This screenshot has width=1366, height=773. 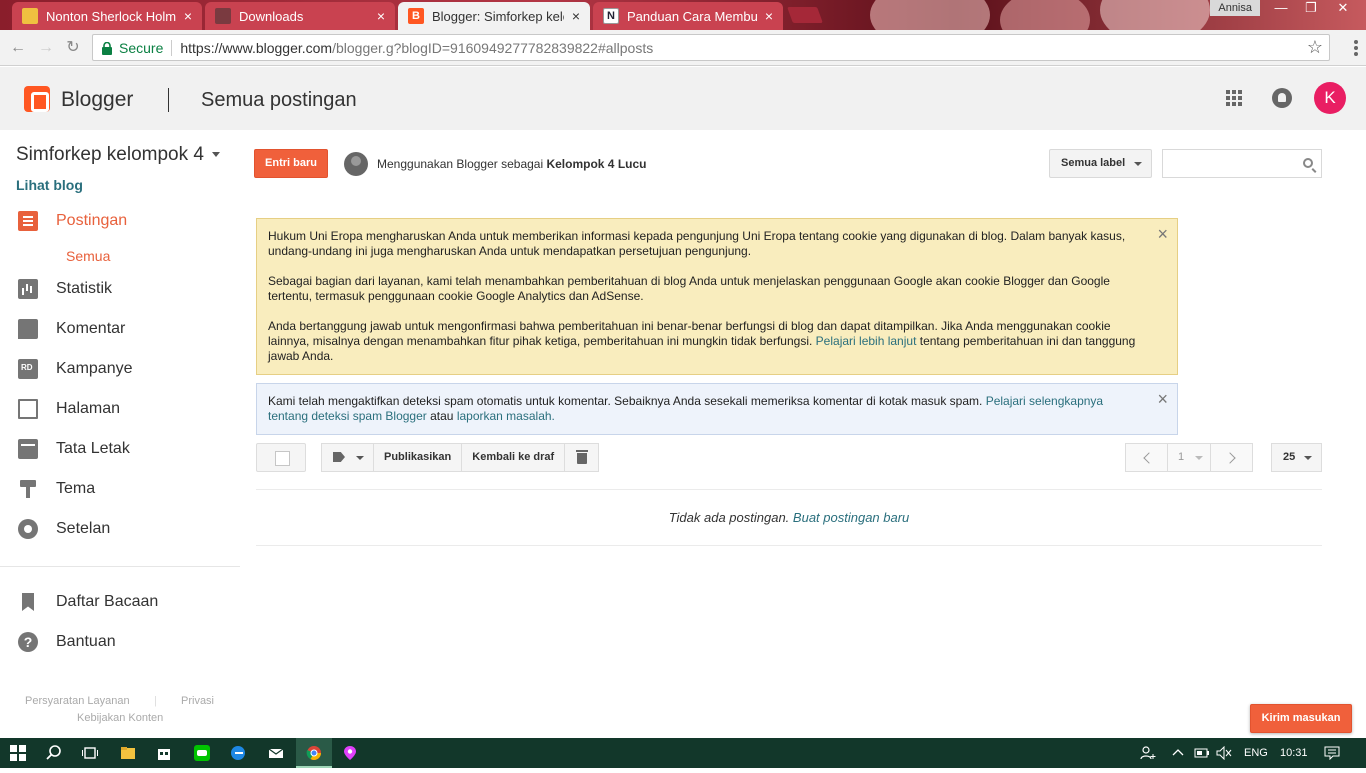 What do you see at coordinates (97, 100) in the screenshot?
I see `brand-name: Blogger` at bounding box center [97, 100].